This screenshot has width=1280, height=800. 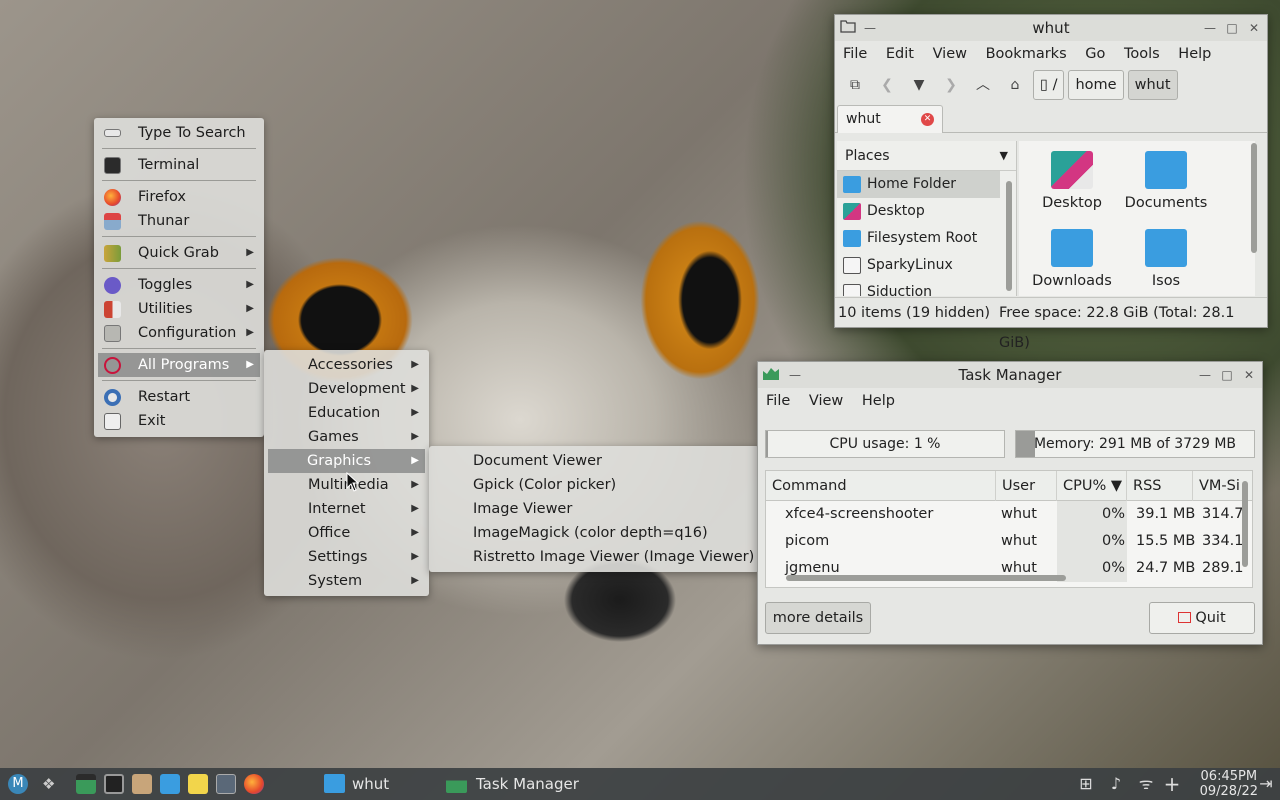 I want to click on menu-item-utilities: Utilities ▶, so click(x=179, y=309).